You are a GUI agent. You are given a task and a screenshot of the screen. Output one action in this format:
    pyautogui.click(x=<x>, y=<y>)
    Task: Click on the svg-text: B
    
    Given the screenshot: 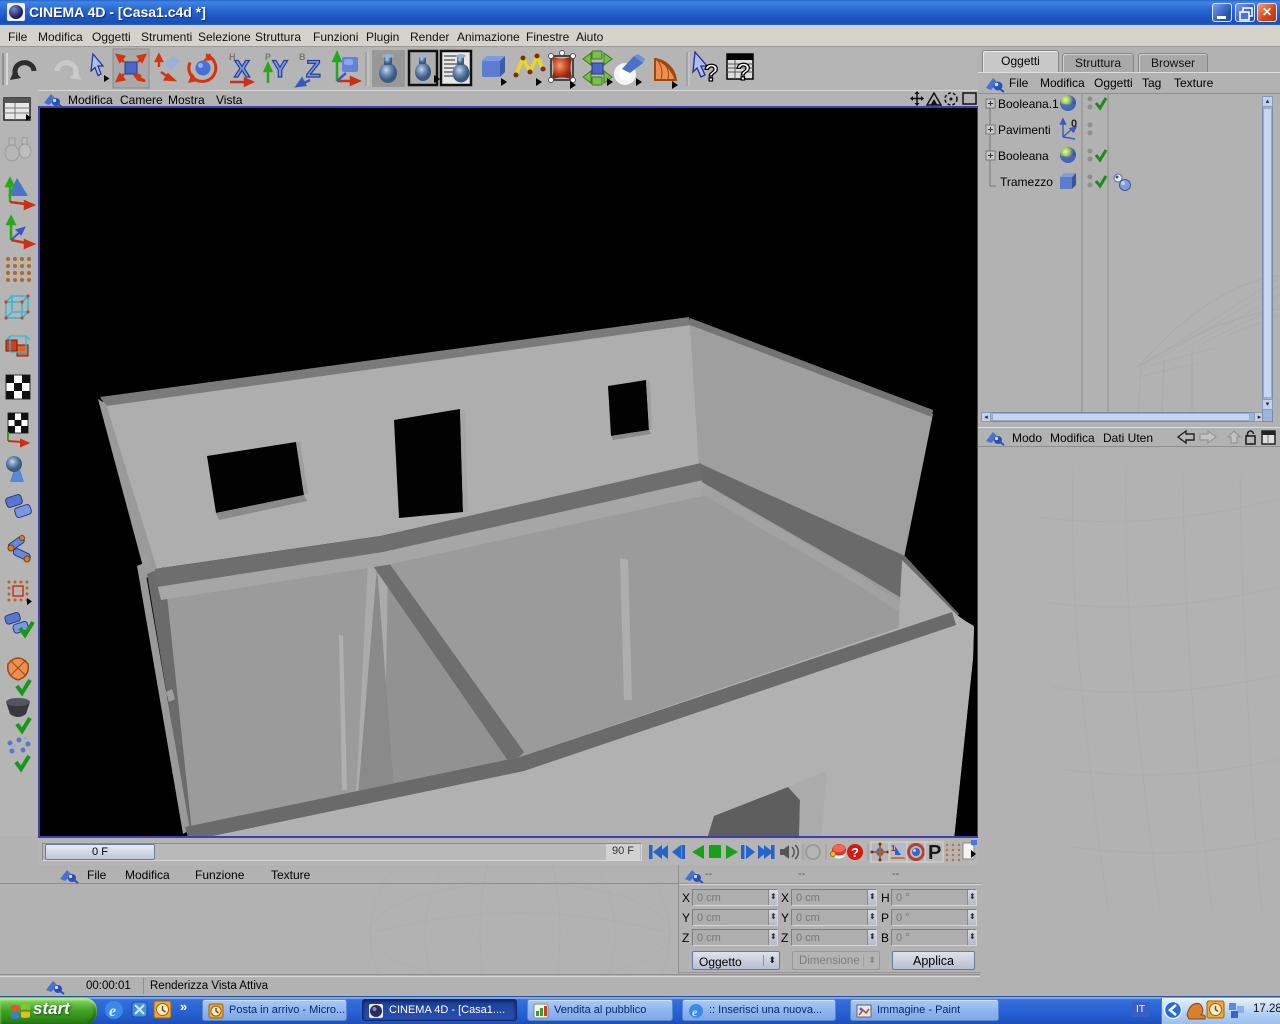 What is the action you would take?
    pyautogui.click(x=302, y=57)
    